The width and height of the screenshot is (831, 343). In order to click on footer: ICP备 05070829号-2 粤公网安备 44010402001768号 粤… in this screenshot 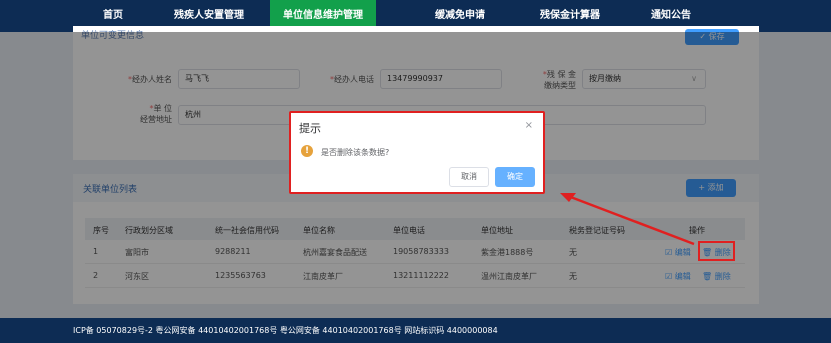, I will do `click(415, 330)`.